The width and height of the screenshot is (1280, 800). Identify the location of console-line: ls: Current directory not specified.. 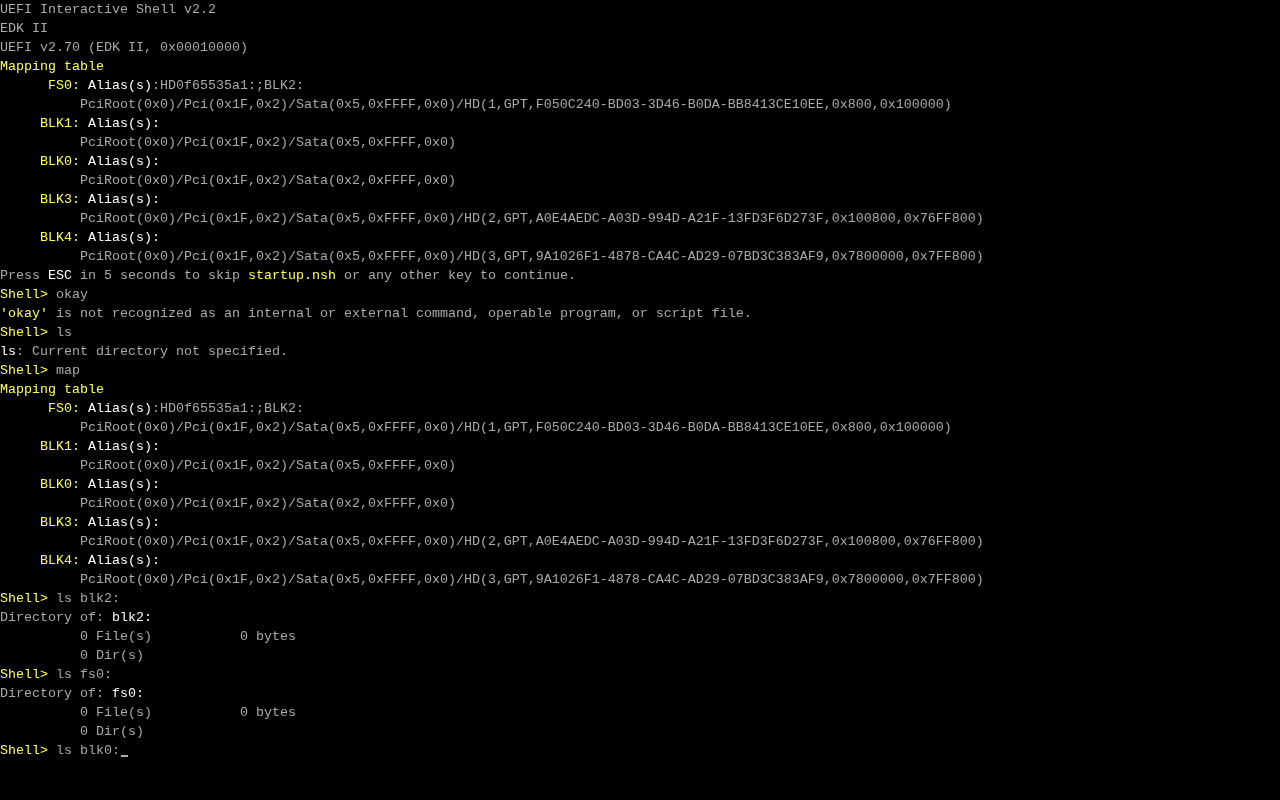
(144, 351).